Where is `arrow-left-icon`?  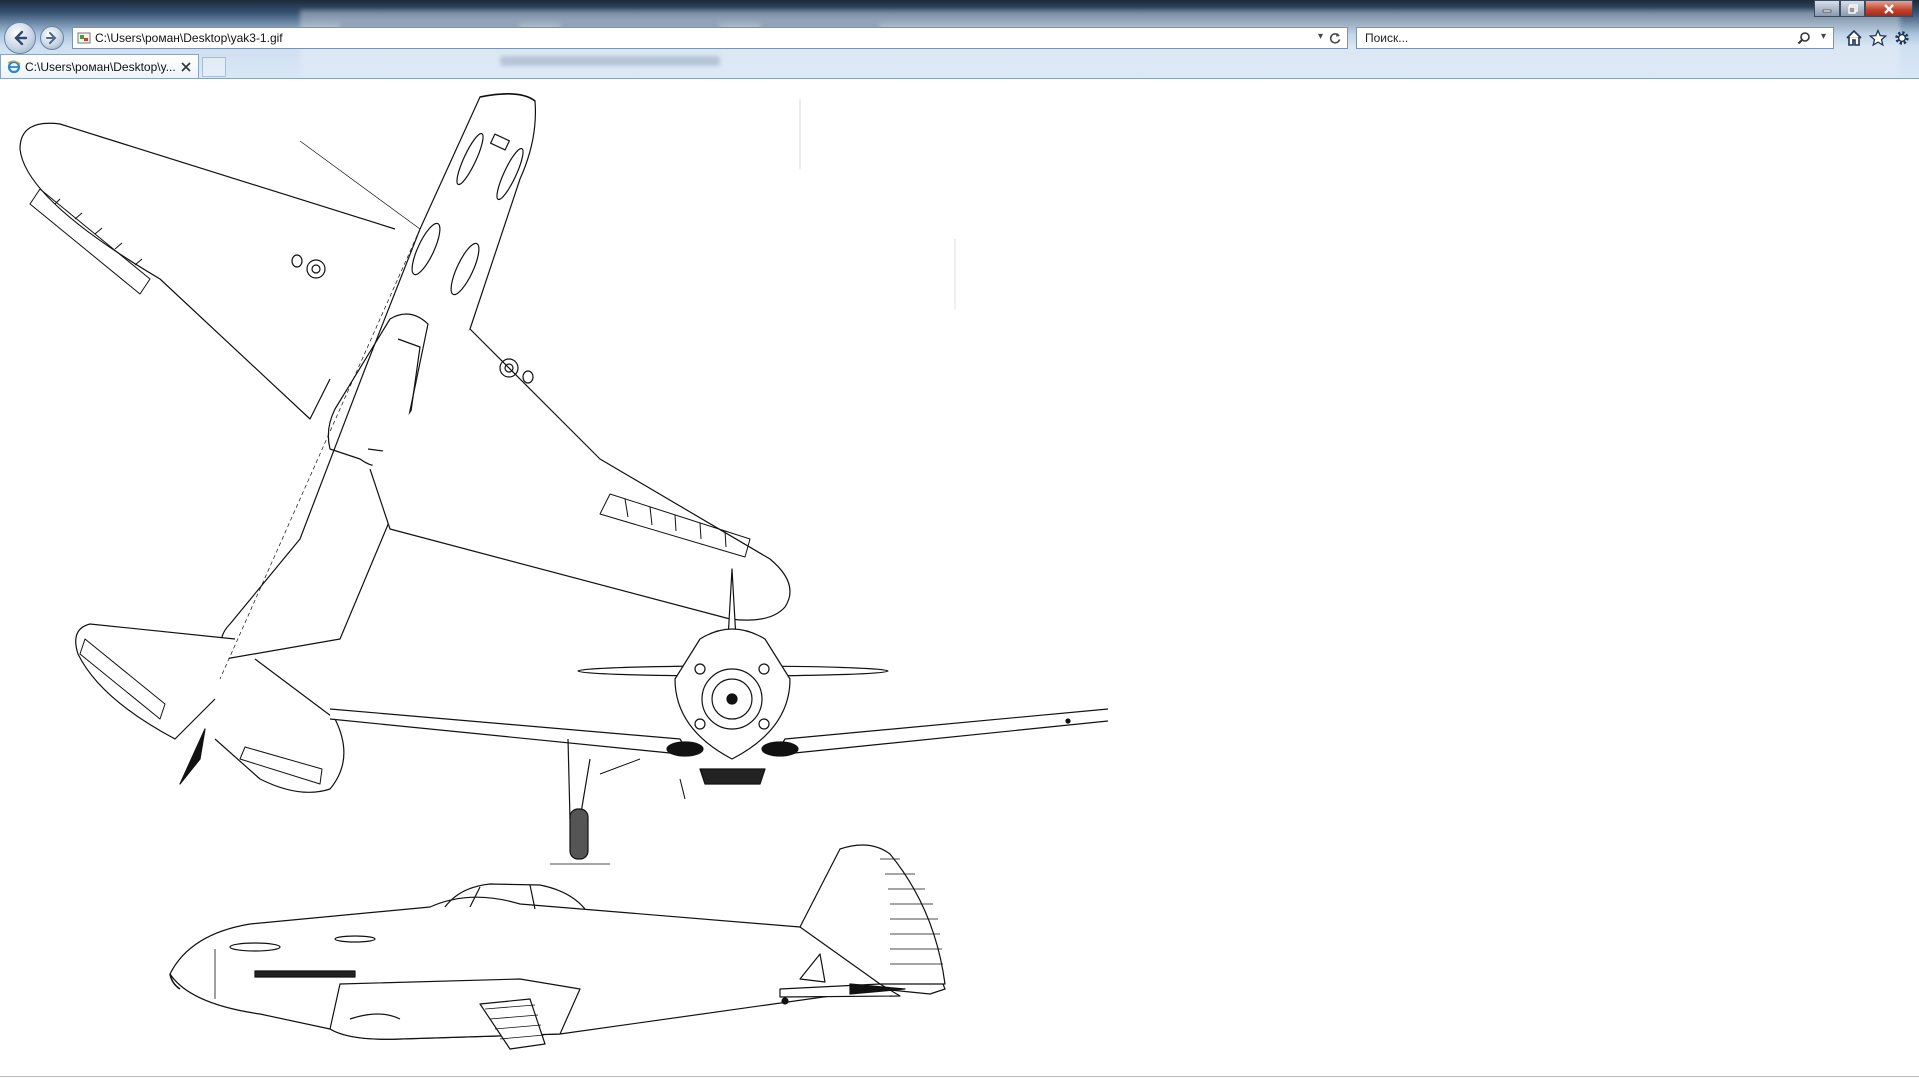 arrow-left-icon is located at coordinates (21, 38).